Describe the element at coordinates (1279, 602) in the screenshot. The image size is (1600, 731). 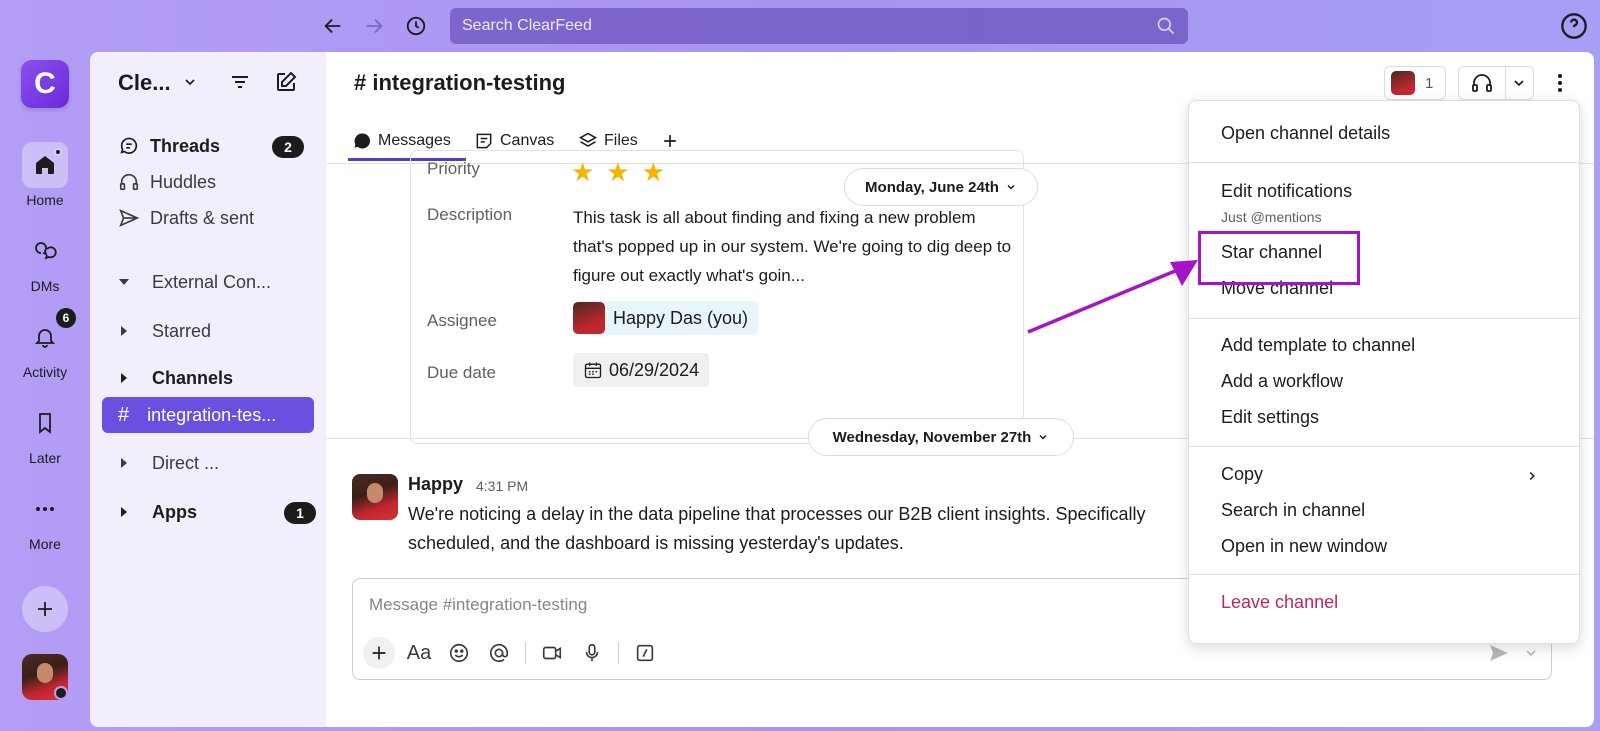
I see `menu-leave-channel: Leave channel` at that location.